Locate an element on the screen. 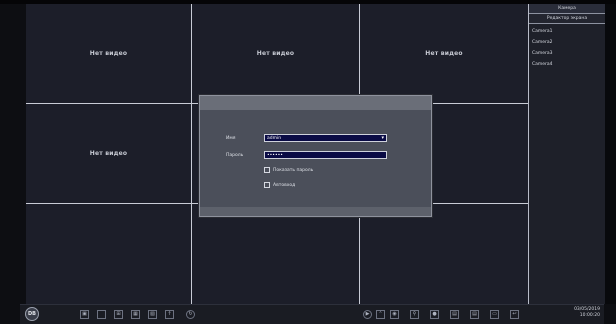 Image resolution: width=616 pixels, height=324 pixels. backup-icon: ▭ is located at coordinates (494, 314).